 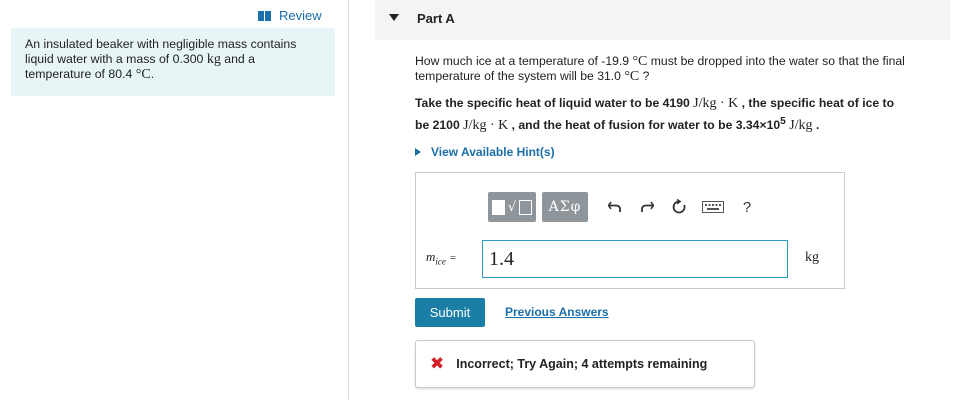 What do you see at coordinates (812, 257) in the screenshot?
I see `answer-unit: kg` at bounding box center [812, 257].